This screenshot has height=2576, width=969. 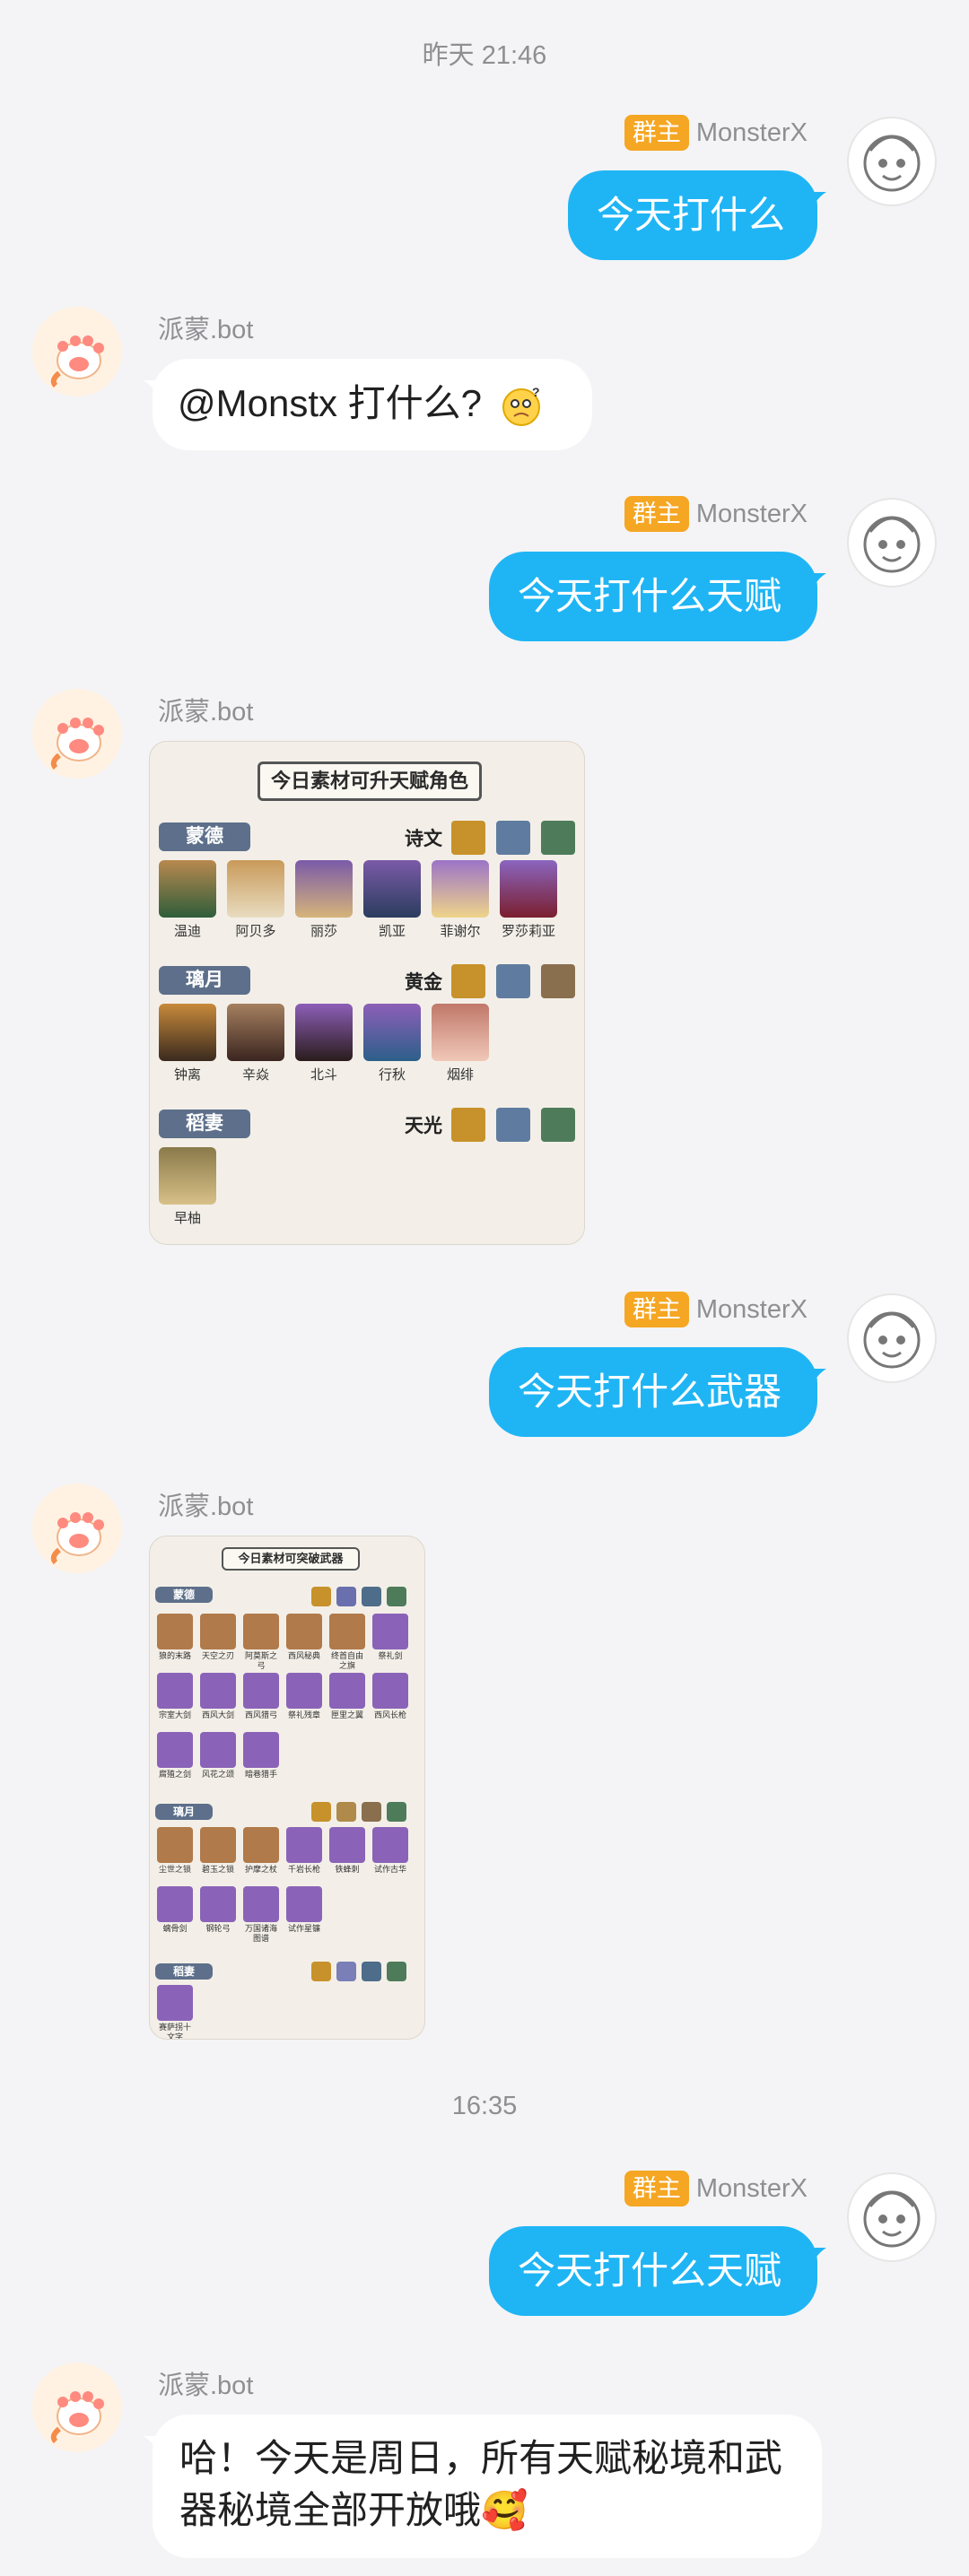 I want to click on weapon-cell: 护摩之杖, so click(x=261, y=1851).